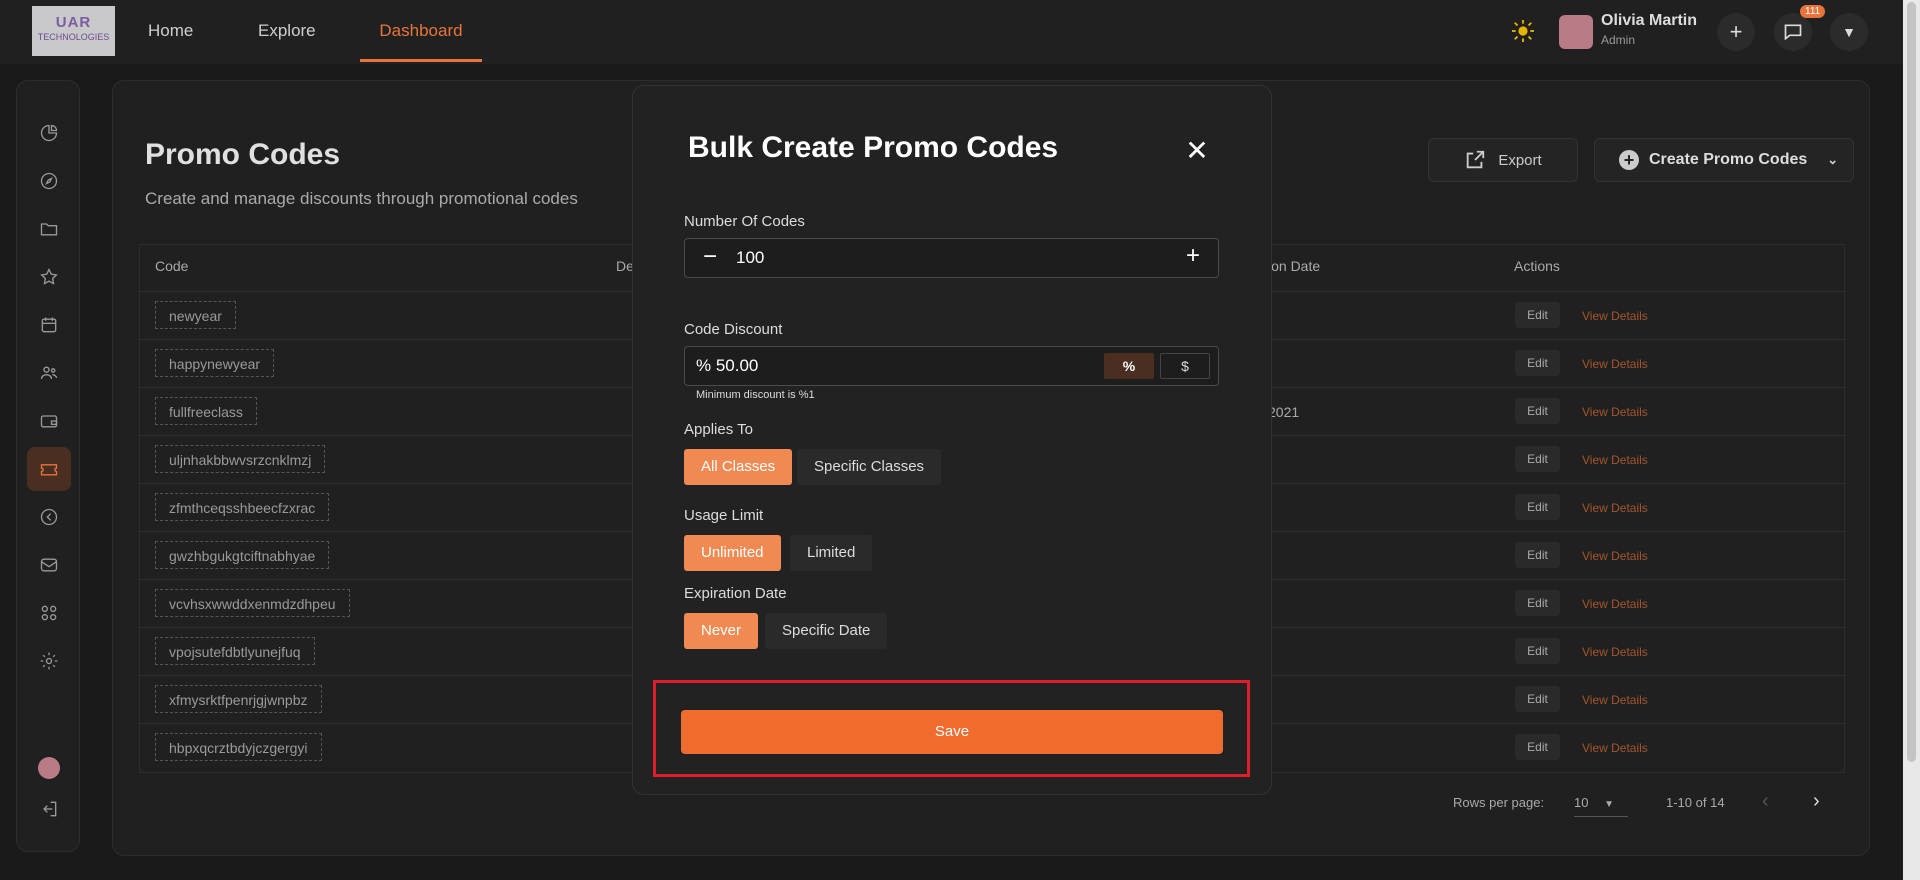  I want to click on code-discount-label: Code Discount, so click(733, 329).